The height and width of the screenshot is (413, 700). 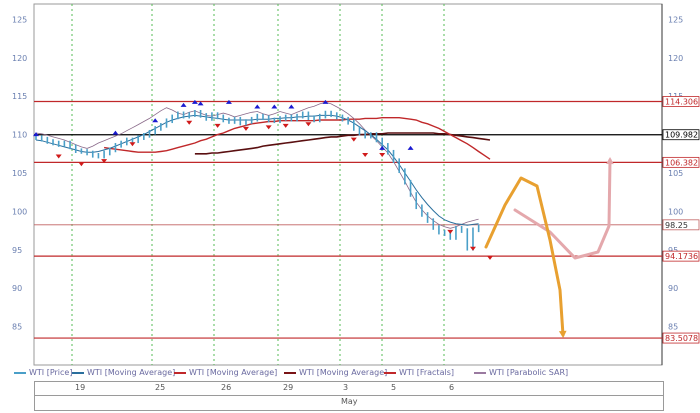 What do you see at coordinates (673, 288) in the screenshot?
I see `y-tick-right-90: 90` at bounding box center [673, 288].